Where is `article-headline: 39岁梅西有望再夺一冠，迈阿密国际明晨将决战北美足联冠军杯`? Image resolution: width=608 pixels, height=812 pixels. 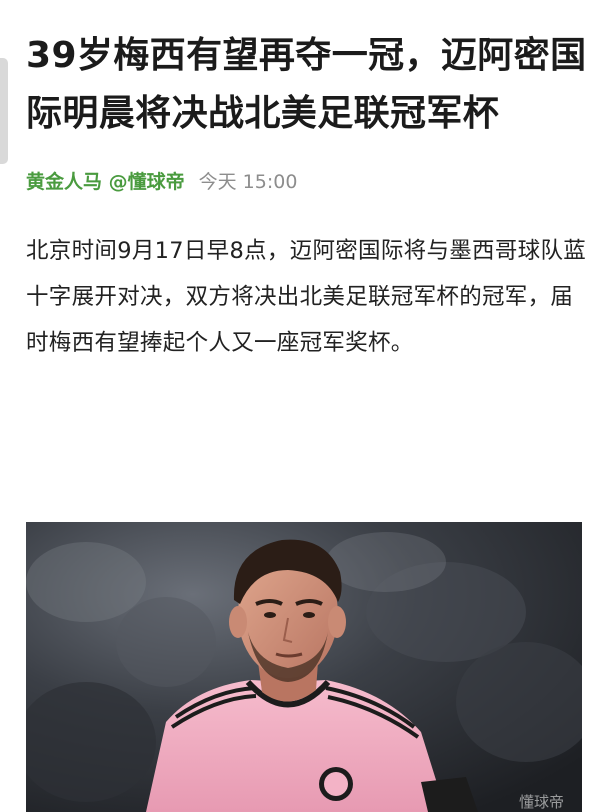
article-headline: 39岁梅西有望再夺一冠，迈阿密国际明晨将决战北美足联冠军杯 is located at coordinates (306, 84).